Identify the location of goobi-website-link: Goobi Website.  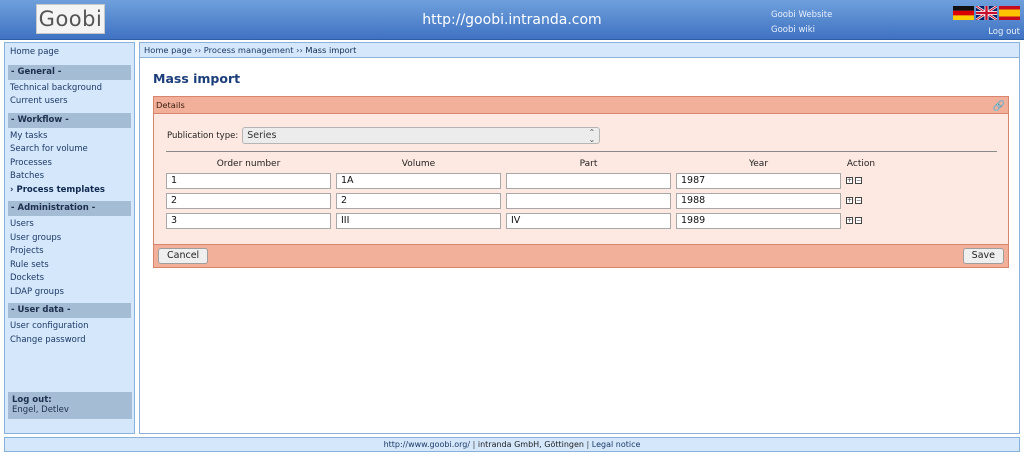
(801, 15).